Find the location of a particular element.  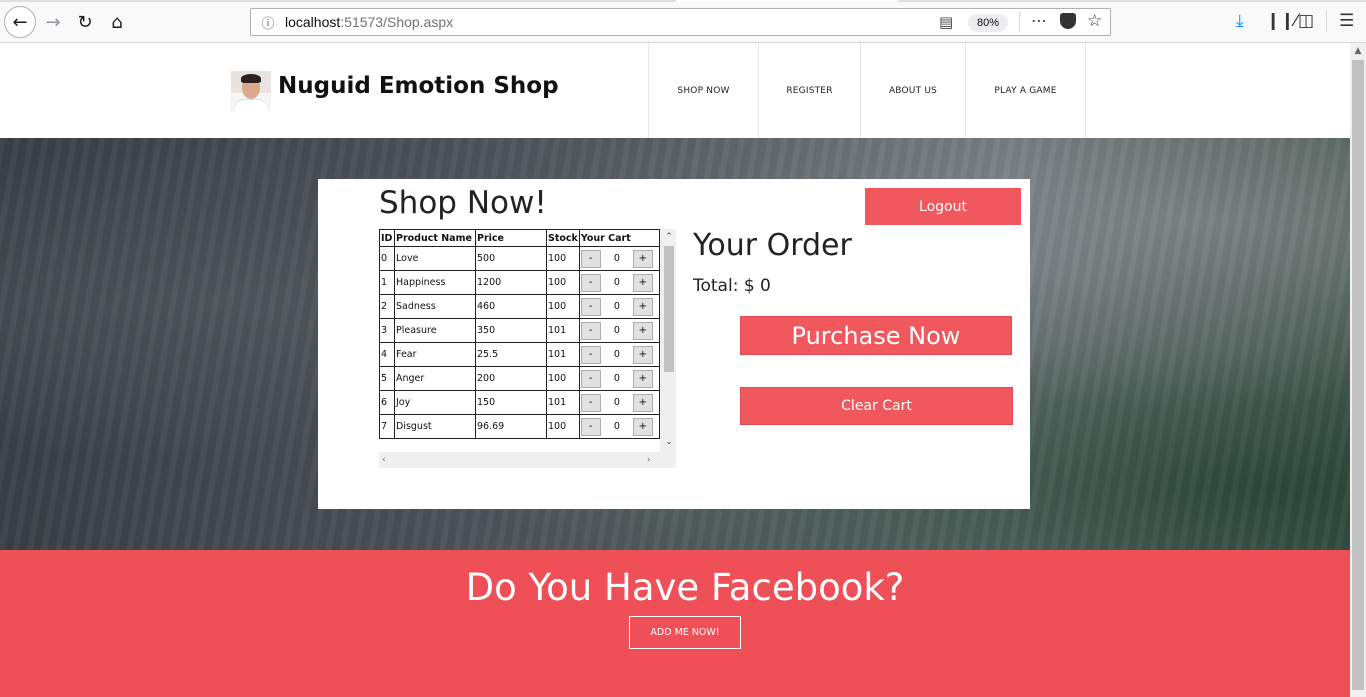

scroll-left-icon: ‹ is located at coordinates (384, 460).